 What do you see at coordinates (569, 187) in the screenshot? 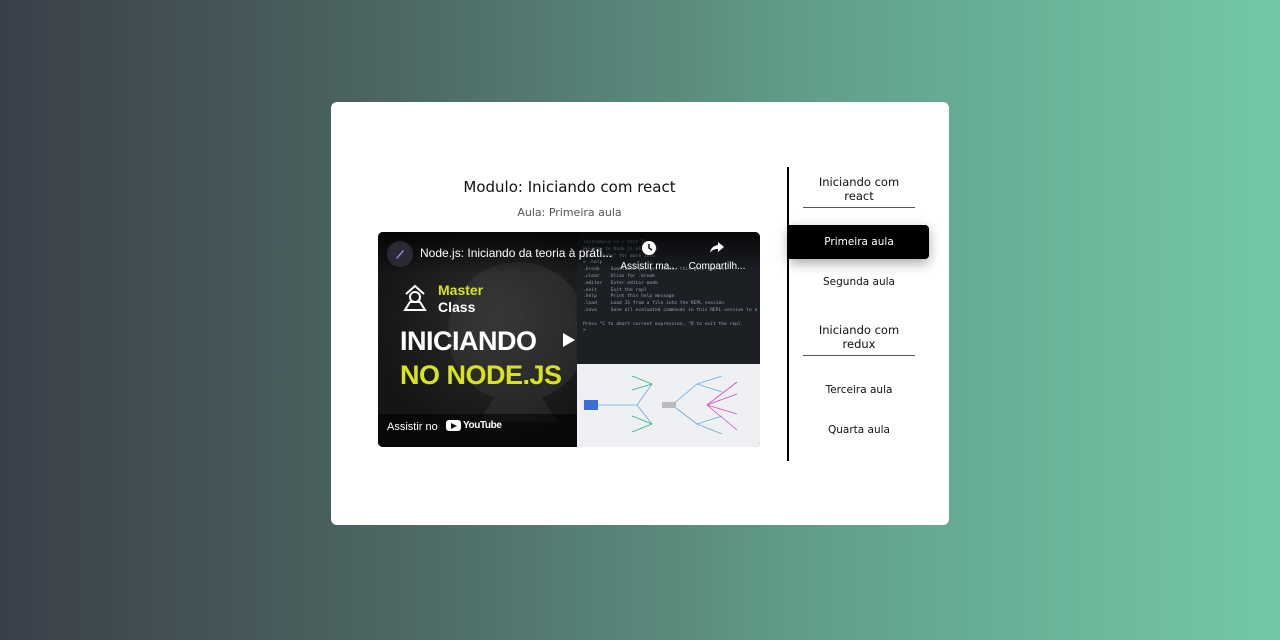
I see `module-title: Modulo: Iniciando com react` at bounding box center [569, 187].